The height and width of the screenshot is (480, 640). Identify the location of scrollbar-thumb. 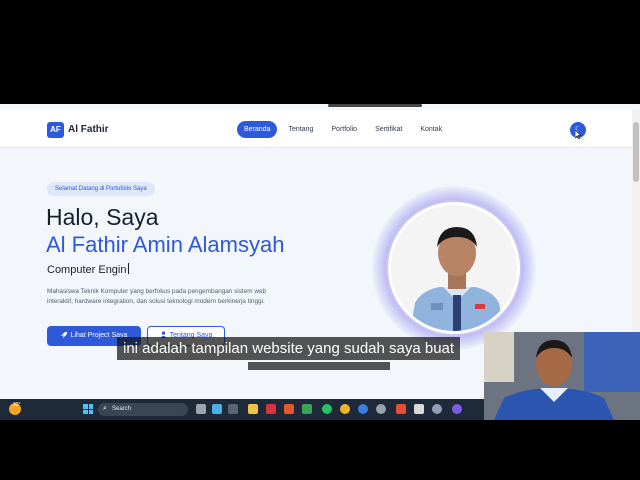
(636, 152).